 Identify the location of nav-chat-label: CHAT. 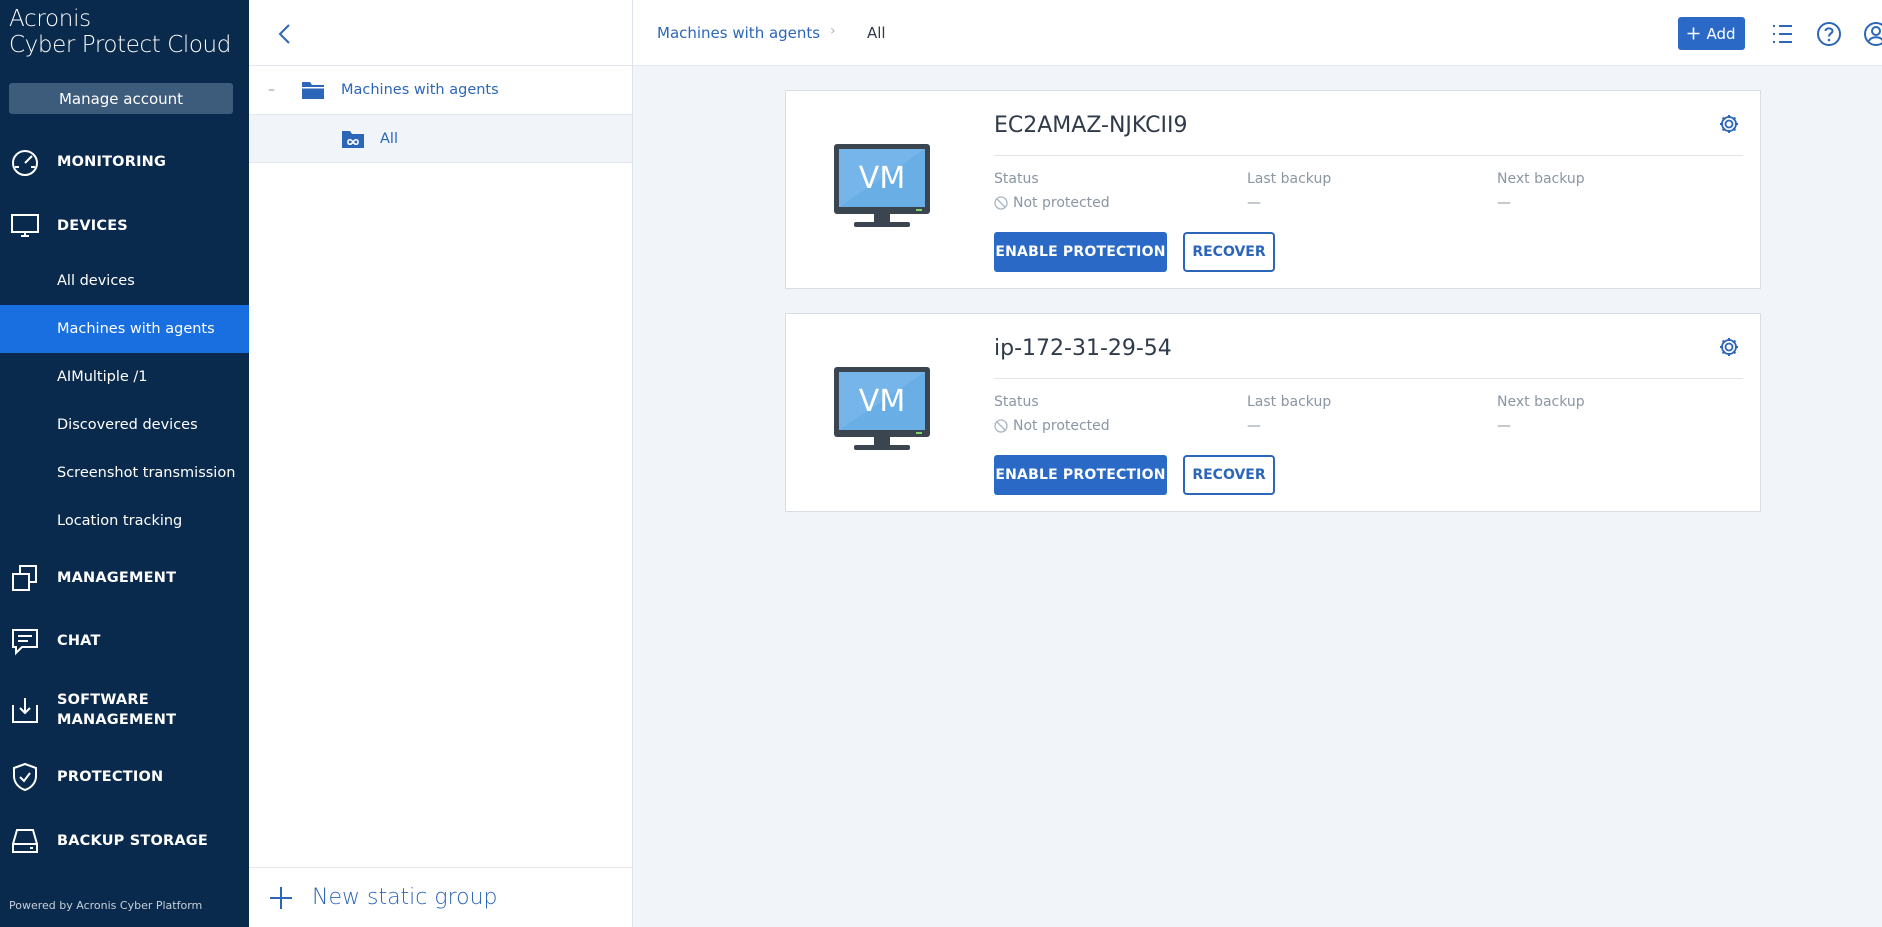
(79, 641).